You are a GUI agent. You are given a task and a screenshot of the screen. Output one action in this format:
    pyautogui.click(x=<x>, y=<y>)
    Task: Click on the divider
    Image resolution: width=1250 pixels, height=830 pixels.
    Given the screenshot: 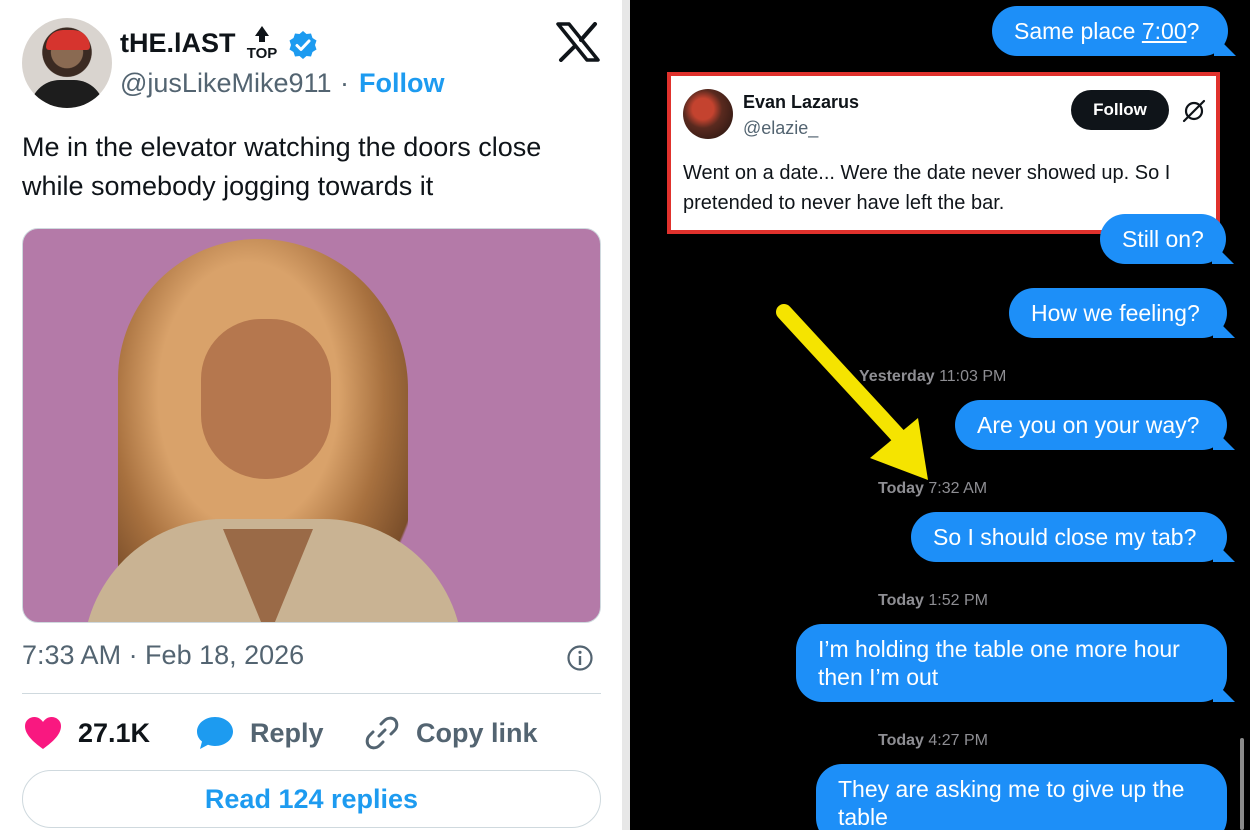 What is the action you would take?
    pyautogui.click(x=311, y=693)
    